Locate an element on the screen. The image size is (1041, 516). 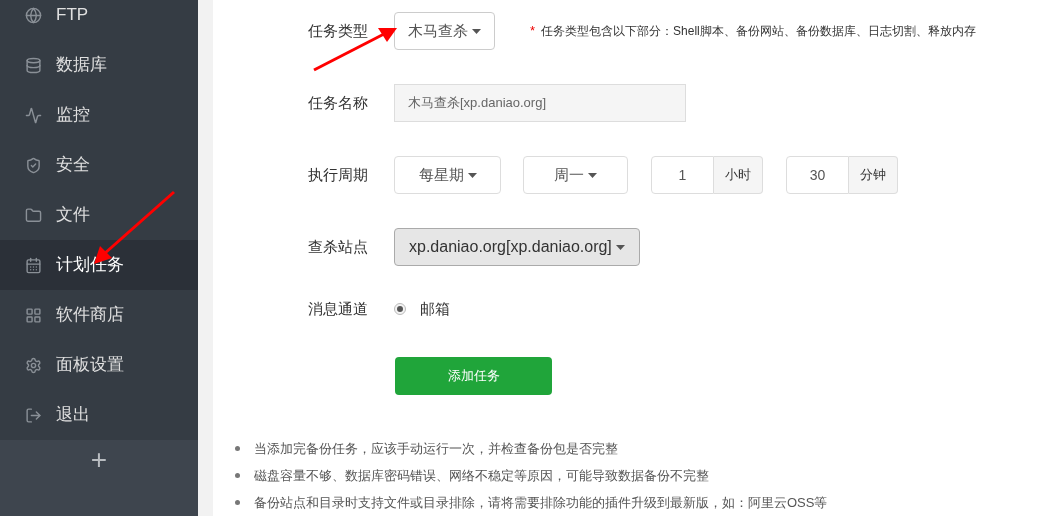
sidebar-item: 文件 is located at coordinates (99, 215).